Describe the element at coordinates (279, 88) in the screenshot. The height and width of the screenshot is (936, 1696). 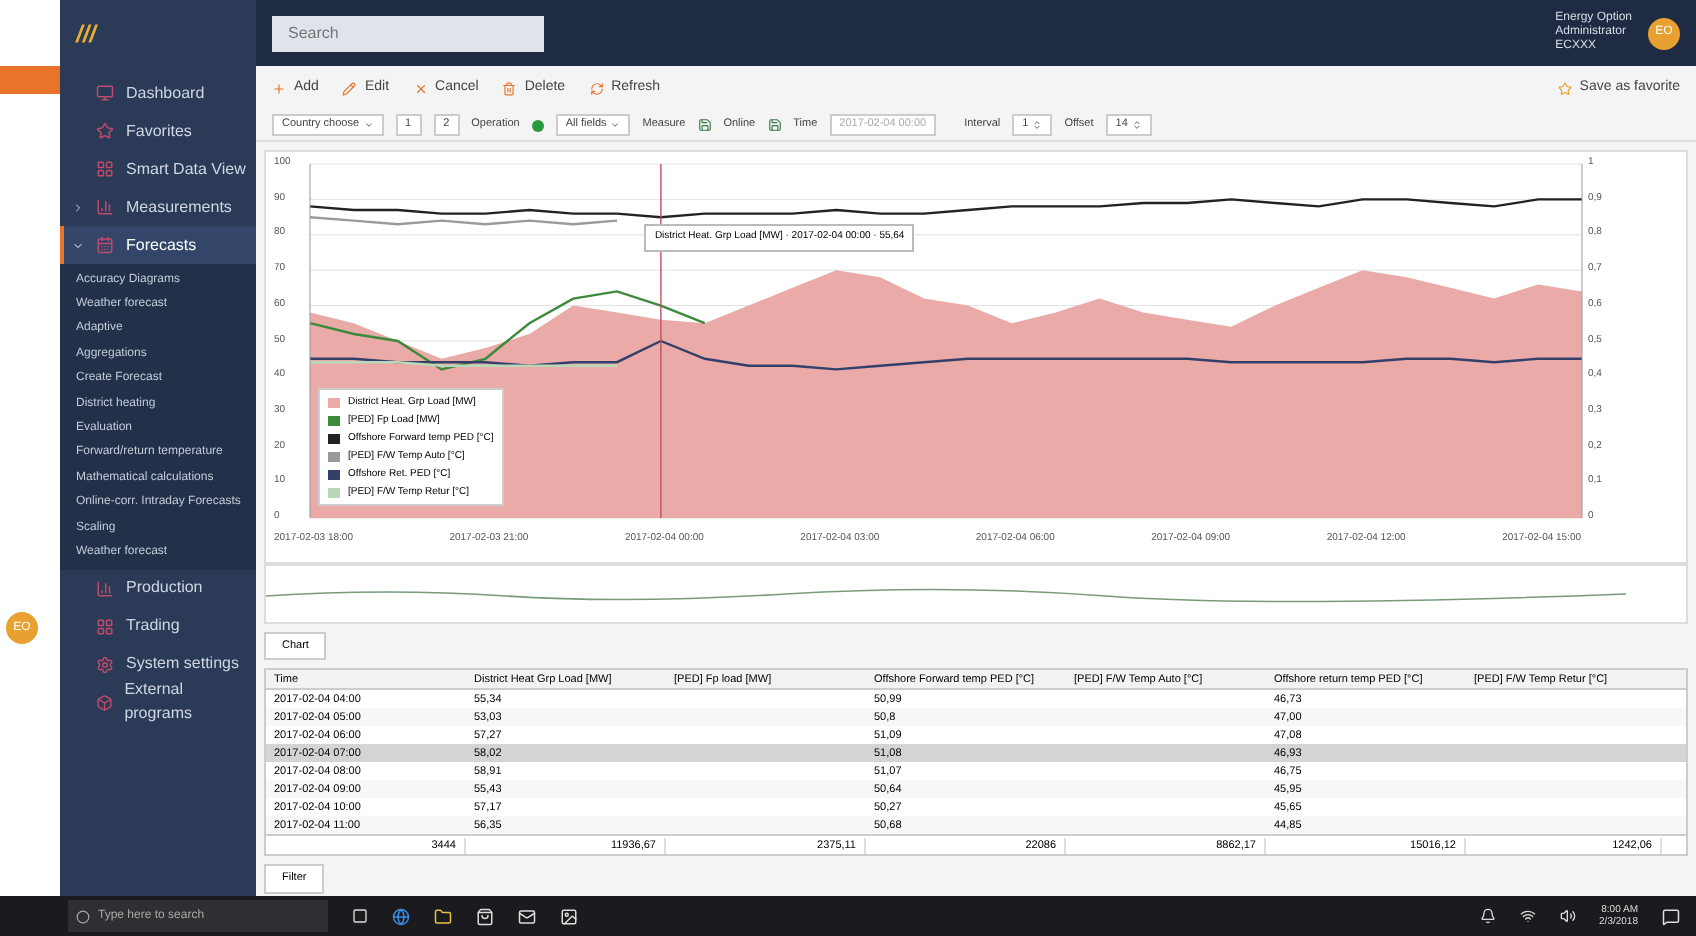
I see `plus-icon` at that location.